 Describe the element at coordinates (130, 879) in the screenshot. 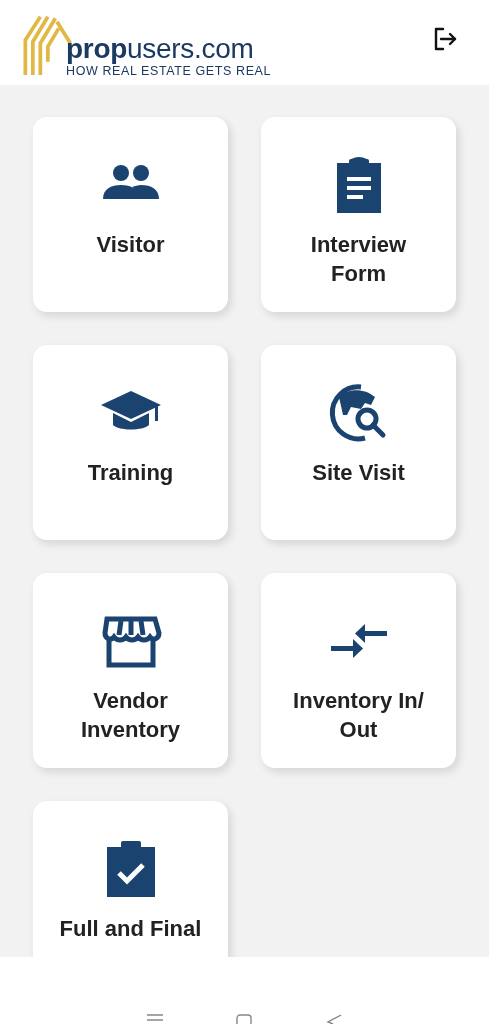

I see `menu-tile: Full and Final` at that location.